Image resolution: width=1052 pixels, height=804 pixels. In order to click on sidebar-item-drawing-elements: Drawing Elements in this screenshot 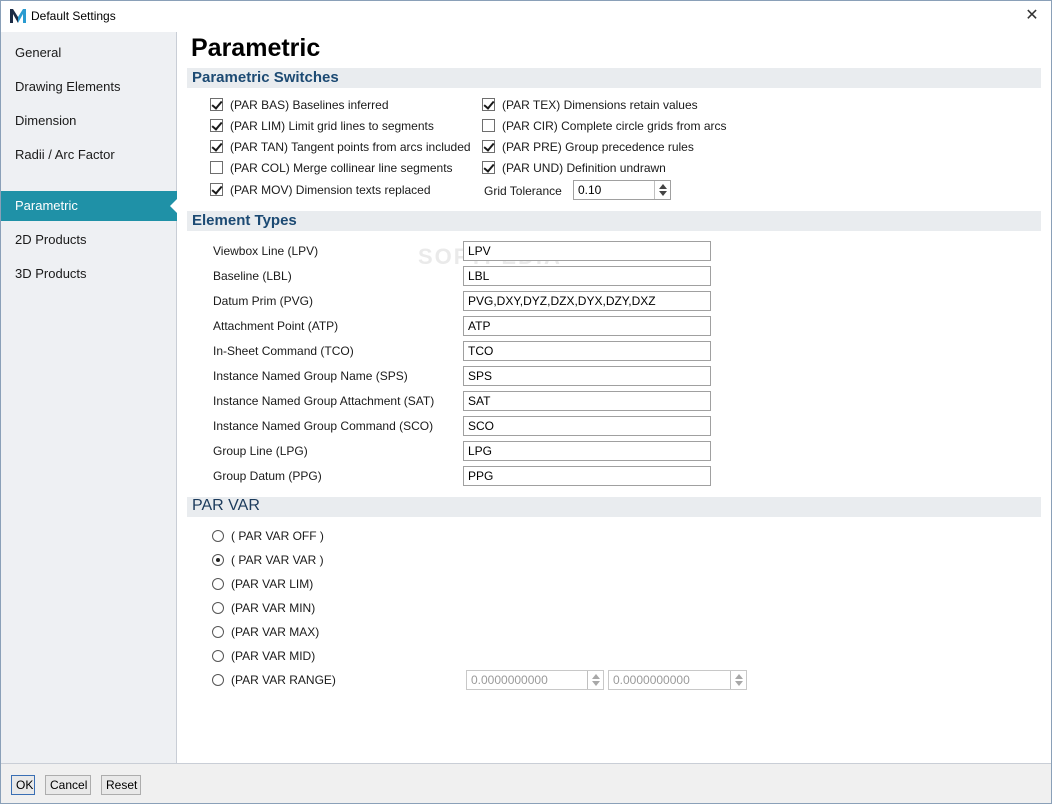, I will do `click(89, 87)`.